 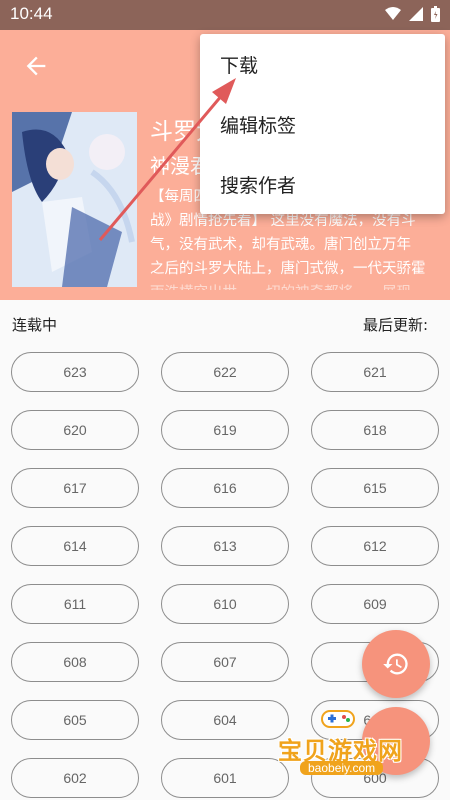 What do you see at coordinates (167, 159) in the screenshot?
I see `annotation-arrow` at bounding box center [167, 159].